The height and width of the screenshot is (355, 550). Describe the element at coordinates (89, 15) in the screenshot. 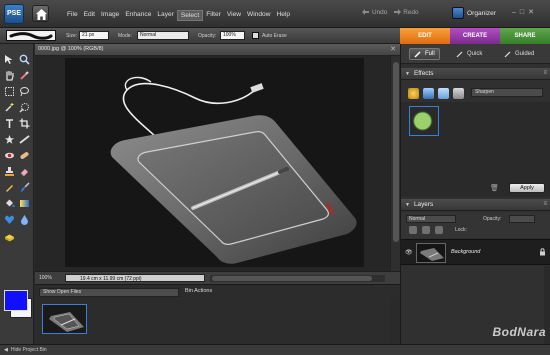

I see `menu-edit: Edit` at that location.